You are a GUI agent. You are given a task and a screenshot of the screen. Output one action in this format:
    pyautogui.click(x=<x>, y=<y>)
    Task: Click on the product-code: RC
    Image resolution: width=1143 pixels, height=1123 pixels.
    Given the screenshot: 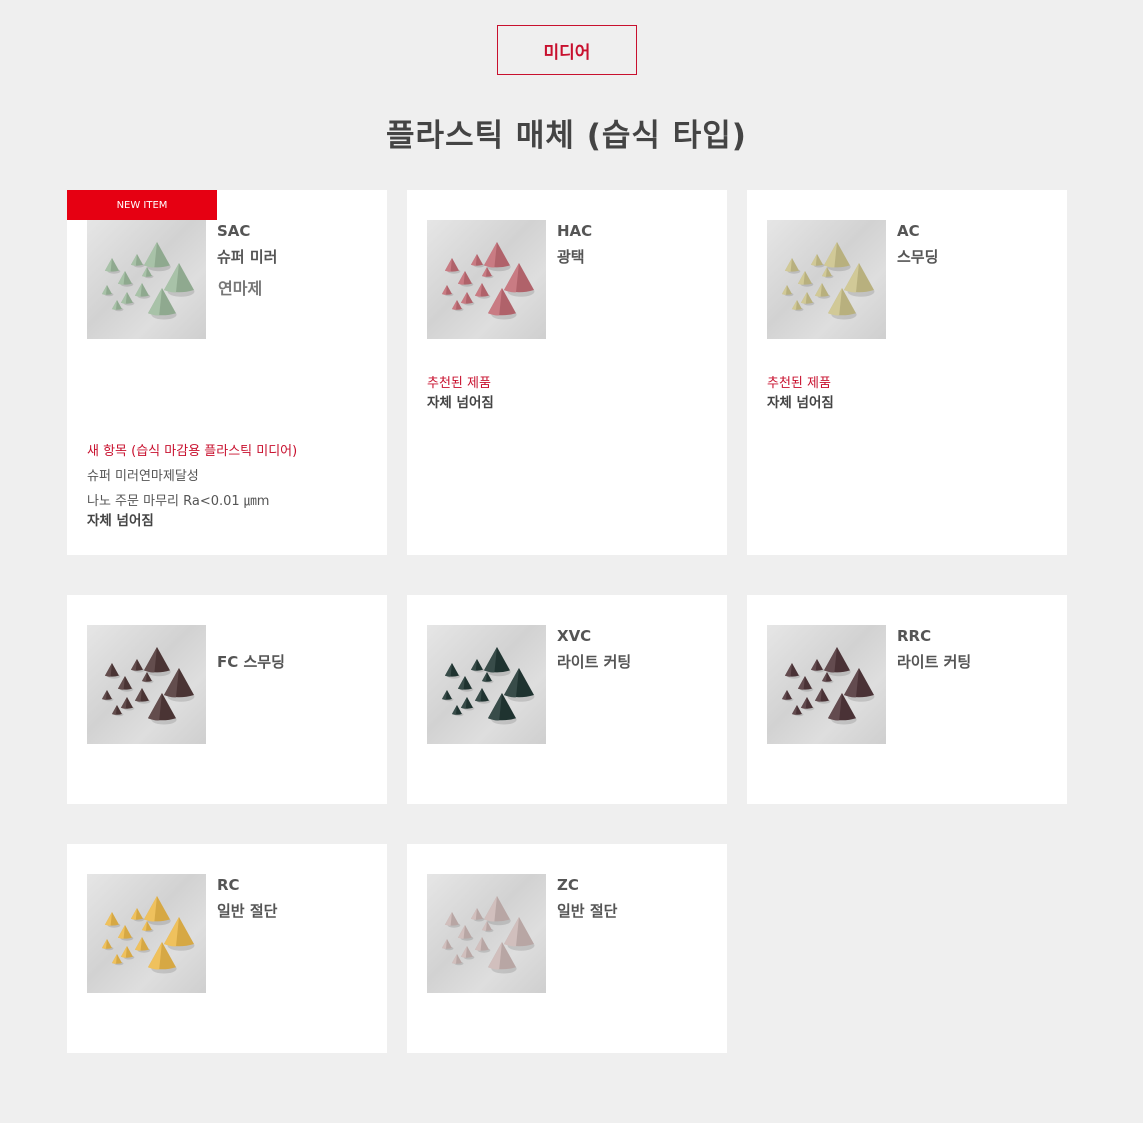 What is the action you would take?
    pyautogui.click(x=228, y=885)
    